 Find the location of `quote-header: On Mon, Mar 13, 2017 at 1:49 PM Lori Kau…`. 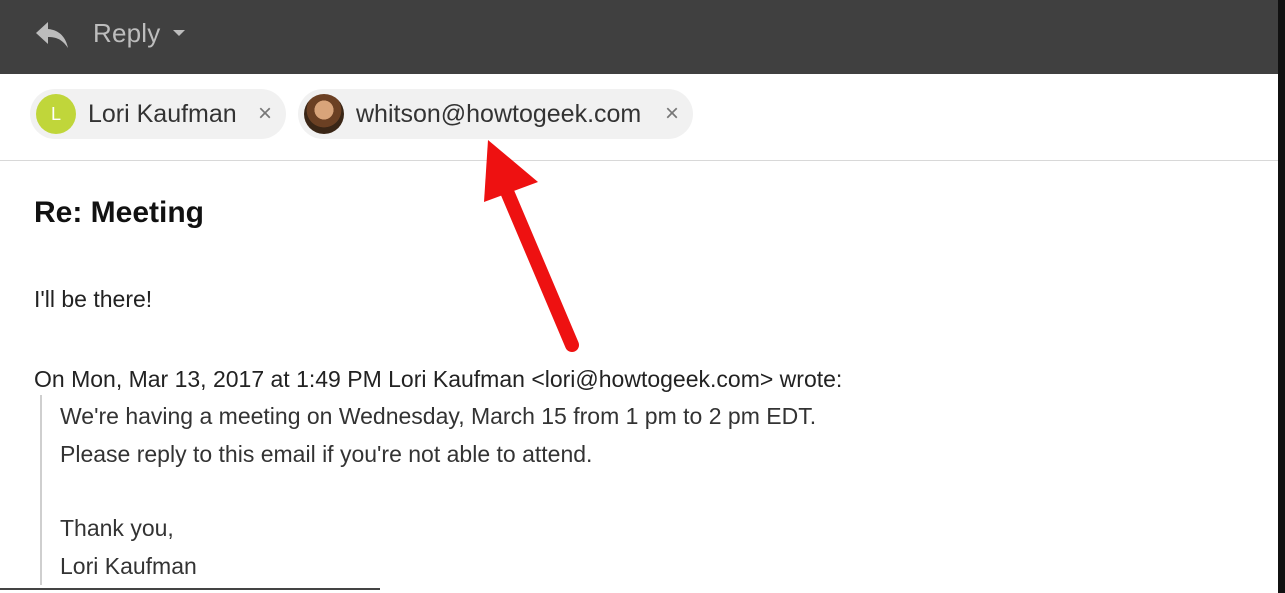

quote-header: On Mon, Mar 13, 2017 at 1:49 PM Lori Kau… is located at coordinates (438, 379).